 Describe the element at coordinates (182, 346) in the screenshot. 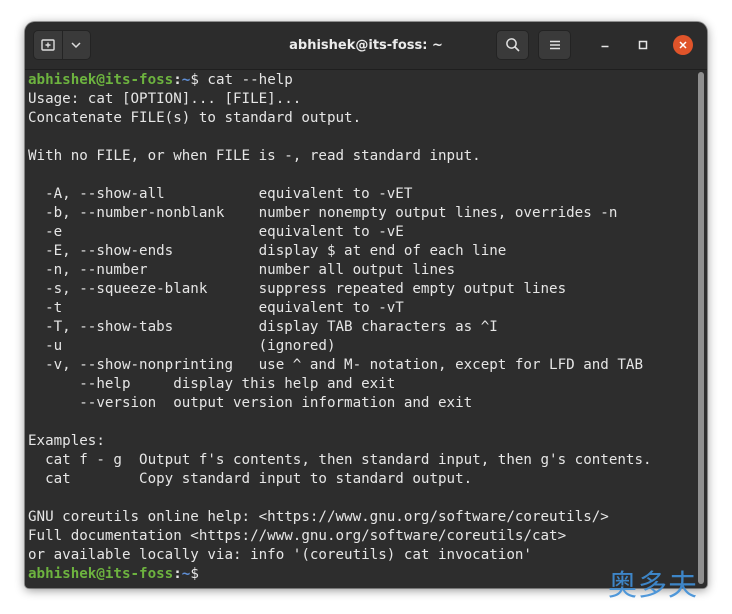

I see `output-line: -u (ignored)` at that location.